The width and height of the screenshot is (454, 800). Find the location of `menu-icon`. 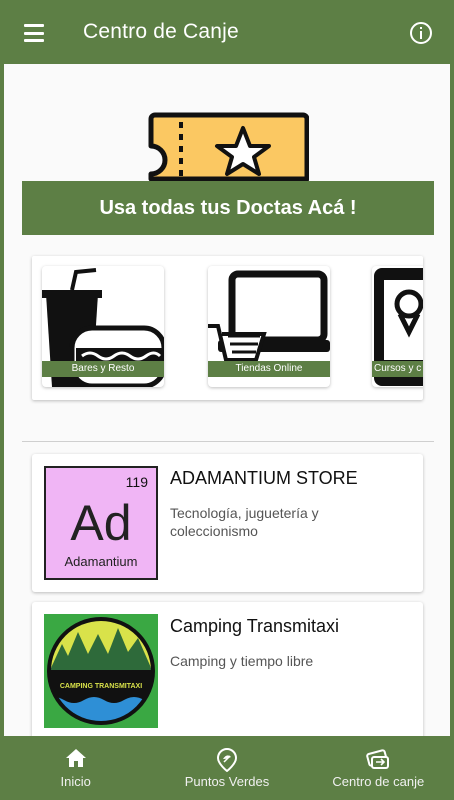

menu-icon is located at coordinates (34, 33).